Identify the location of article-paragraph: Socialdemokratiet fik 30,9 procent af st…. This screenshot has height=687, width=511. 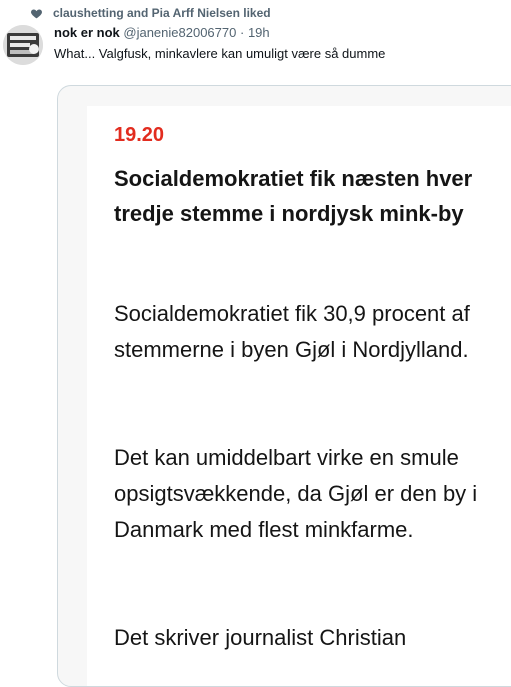
(292, 331).